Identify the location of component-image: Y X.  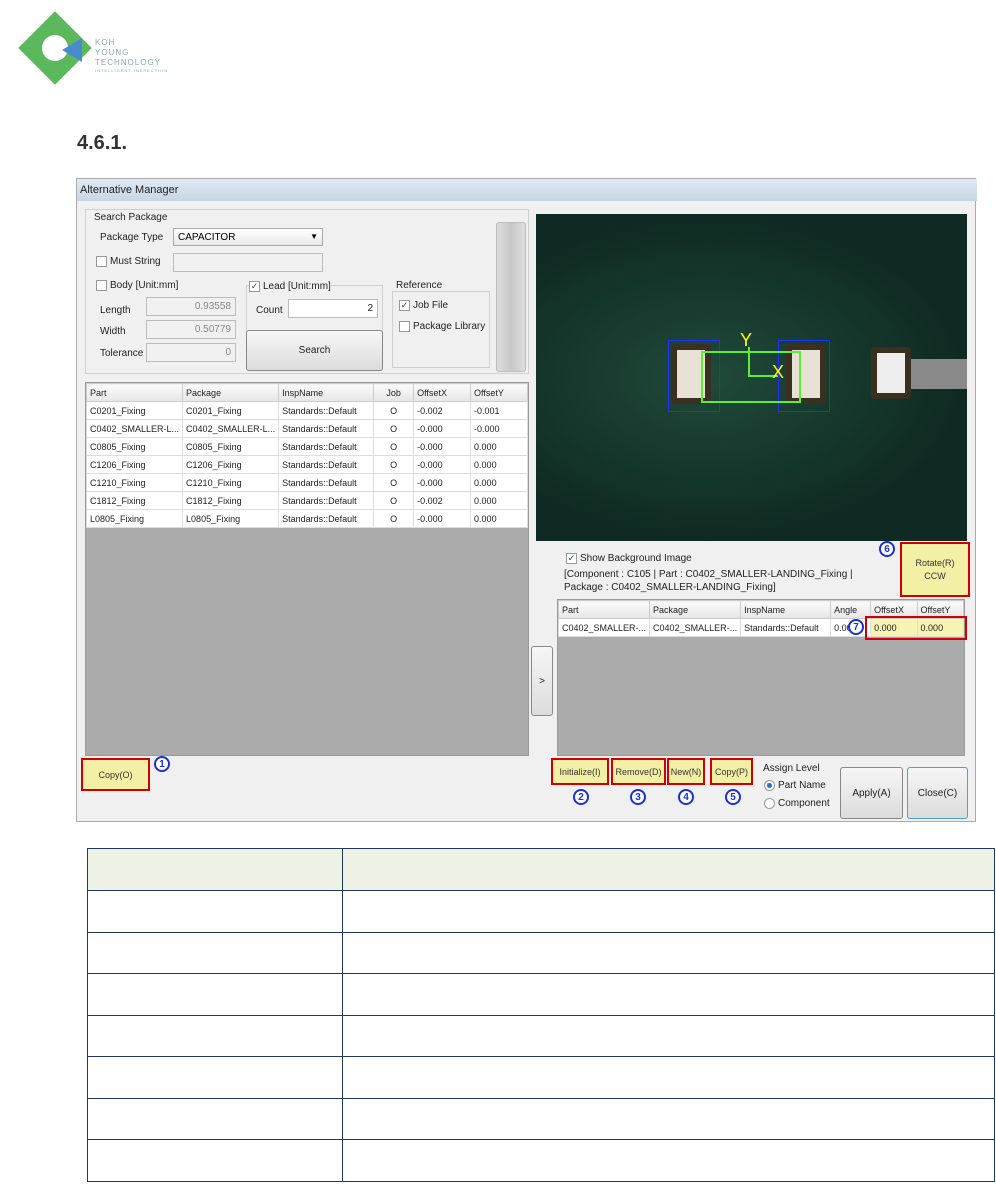
(751, 377).